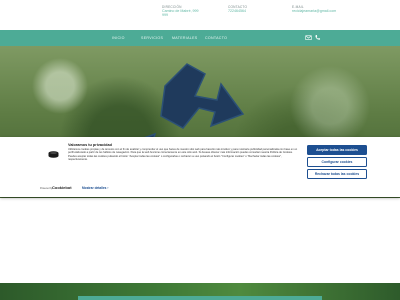 Image resolution: width=400 pixels, height=300 pixels. Describe the element at coordinates (200, 38) in the screenshot. I see `main-navigation: Inicio Servicios Materiales Contacto` at that location.